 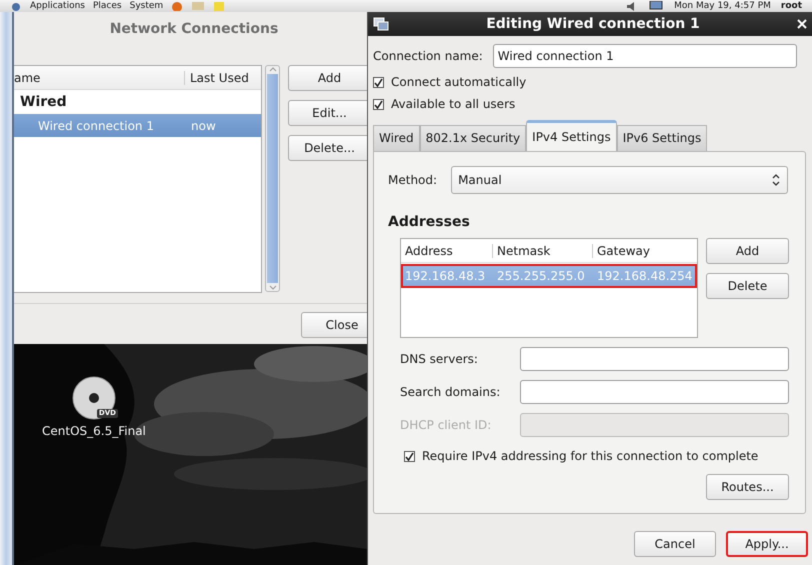 What do you see at coordinates (439, 359) in the screenshot?
I see `field-label: DNS servers:` at bounding box center [439, 359].